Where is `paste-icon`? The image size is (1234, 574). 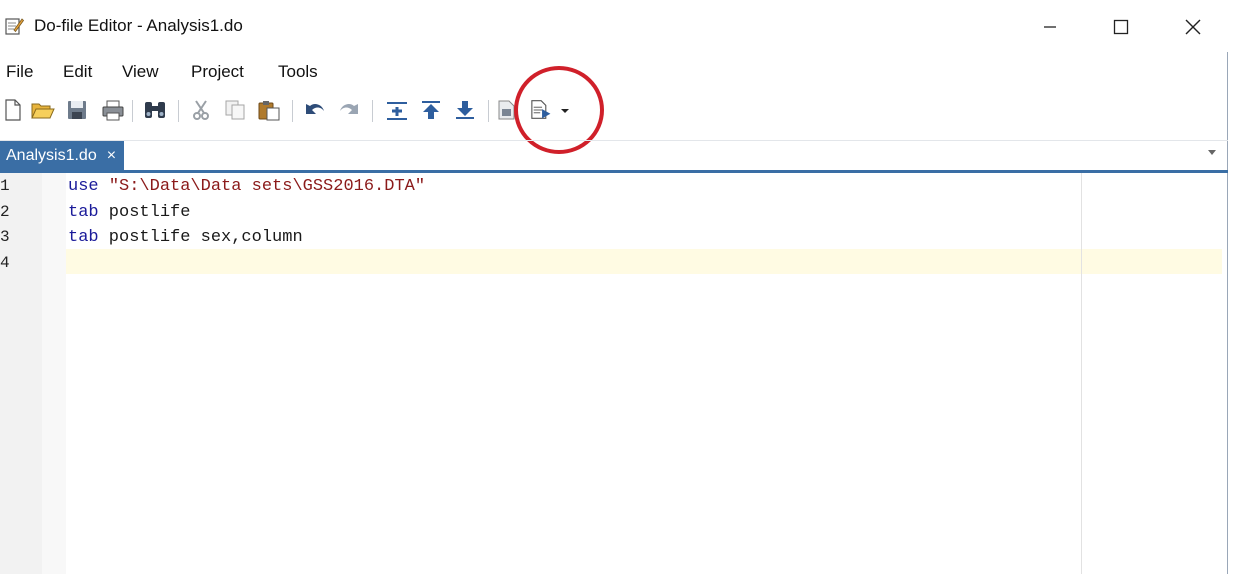
paste-icon is located at coordinates (269, 111).